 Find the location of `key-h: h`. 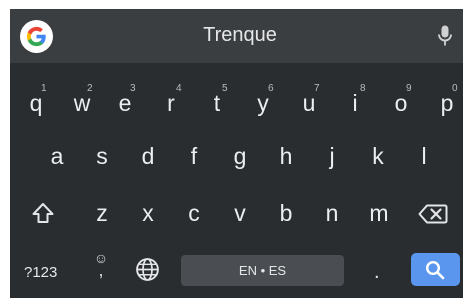

key-h: h is located at coordinates (286, 156).